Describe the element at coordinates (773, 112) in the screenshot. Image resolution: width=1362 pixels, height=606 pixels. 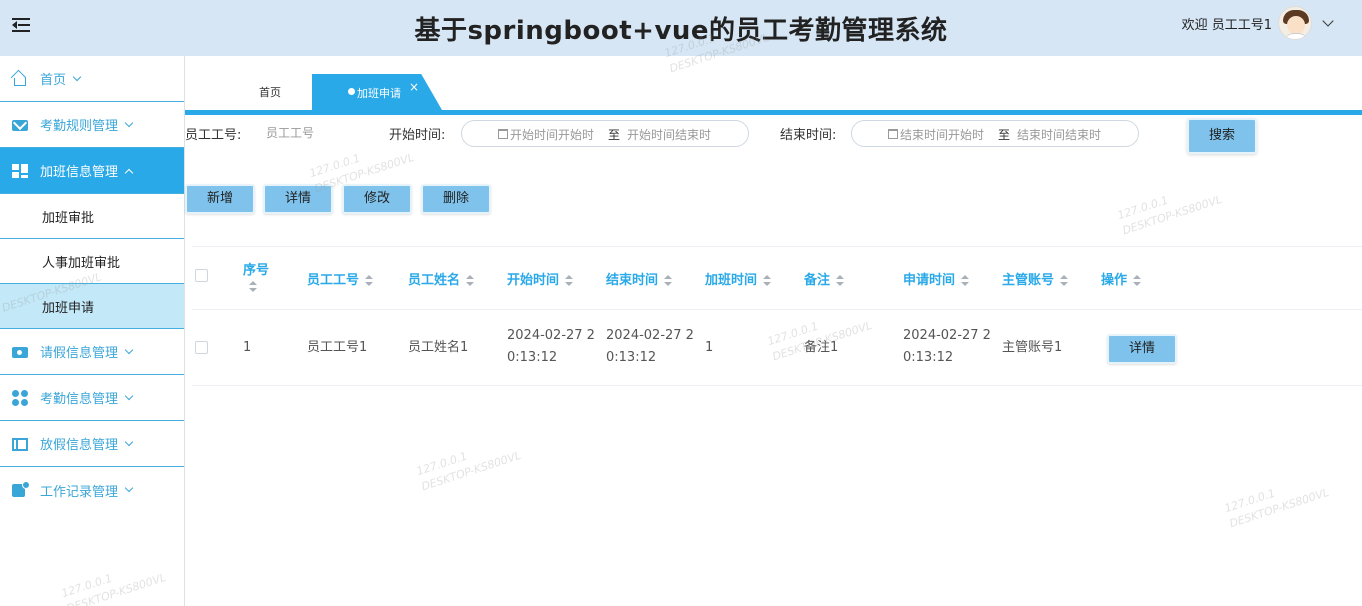
I see `tab-underline` at that location.